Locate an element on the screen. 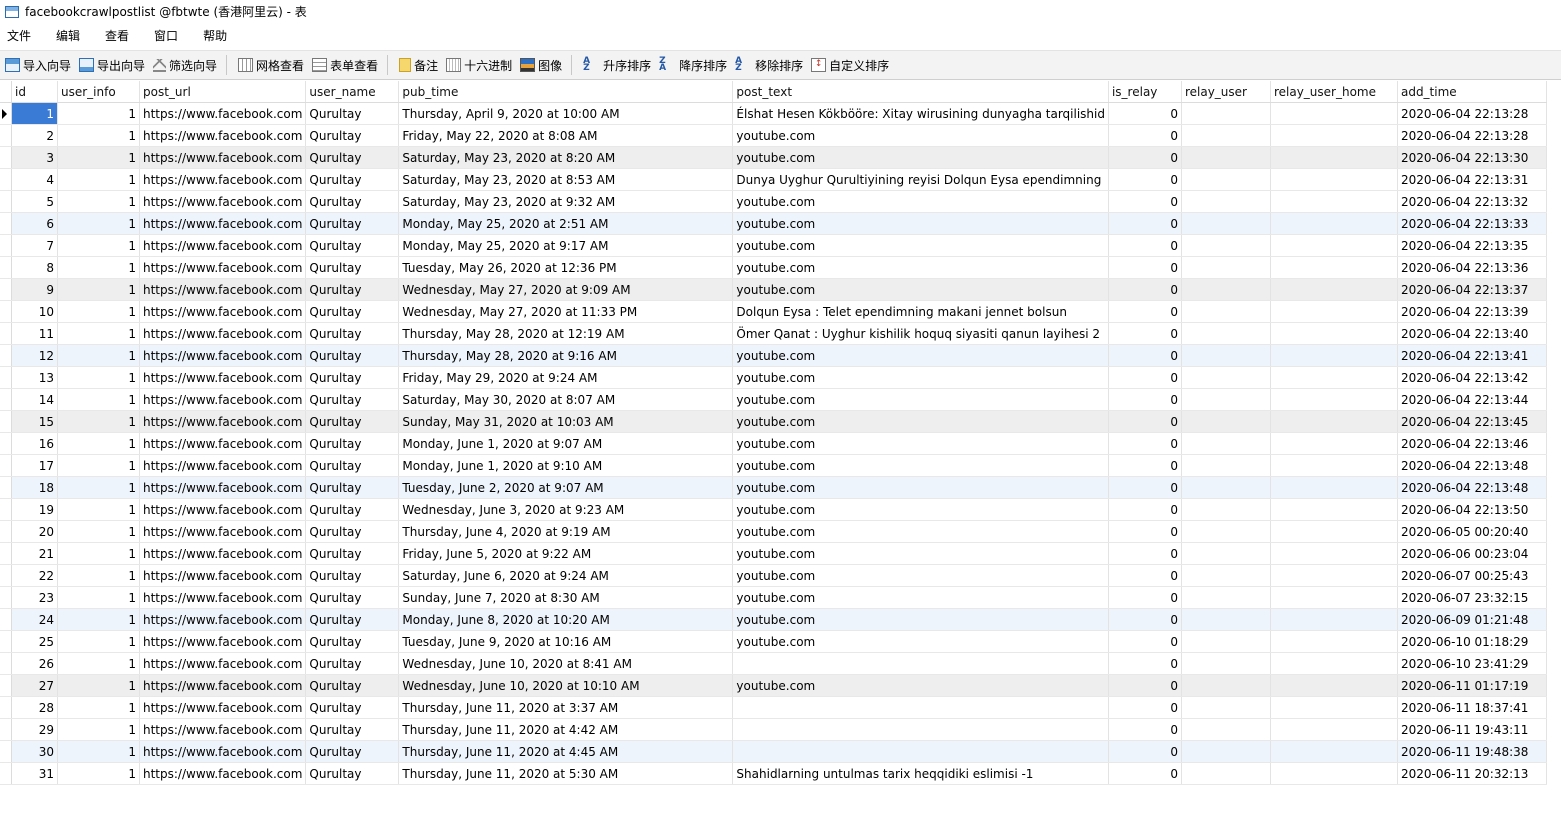  cell-add-time: 2020-06-04 22:13:41 is located at coordinates (1472, 355).